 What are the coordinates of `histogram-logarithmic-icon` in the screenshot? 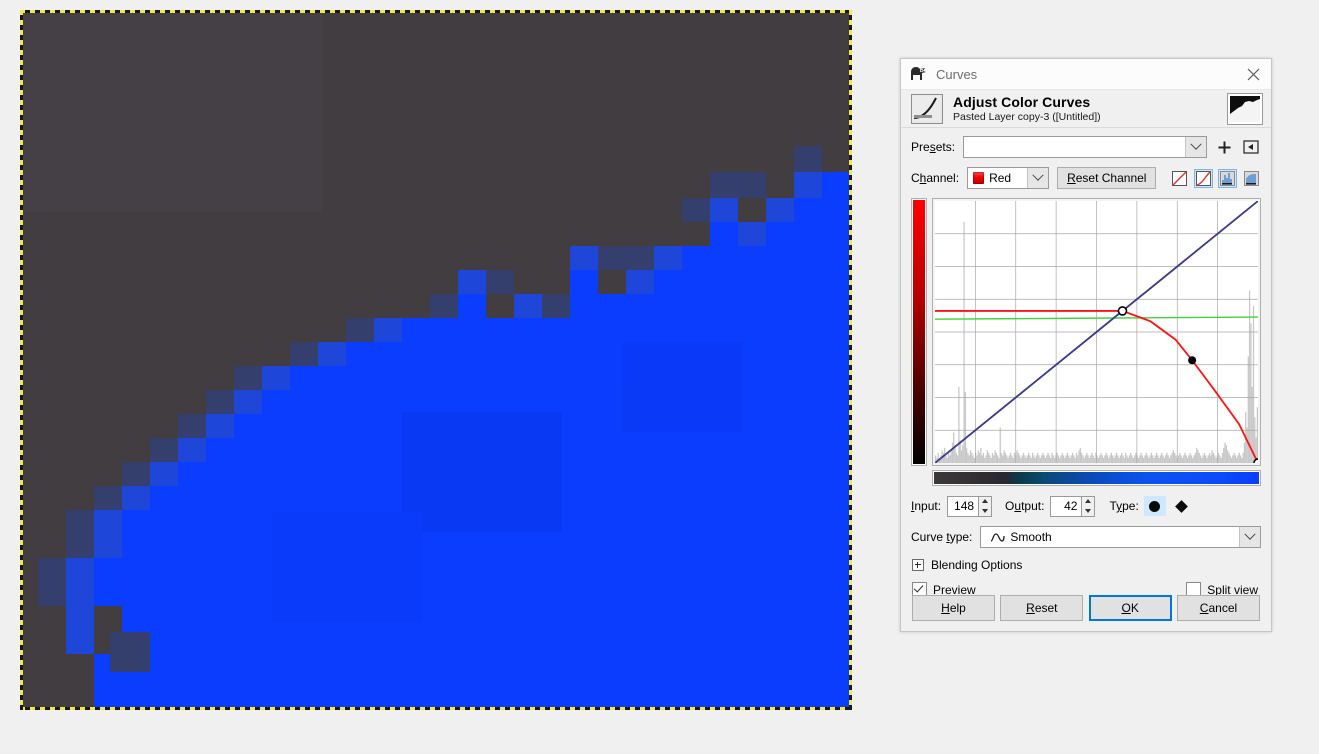 It's located at (1251, 178).